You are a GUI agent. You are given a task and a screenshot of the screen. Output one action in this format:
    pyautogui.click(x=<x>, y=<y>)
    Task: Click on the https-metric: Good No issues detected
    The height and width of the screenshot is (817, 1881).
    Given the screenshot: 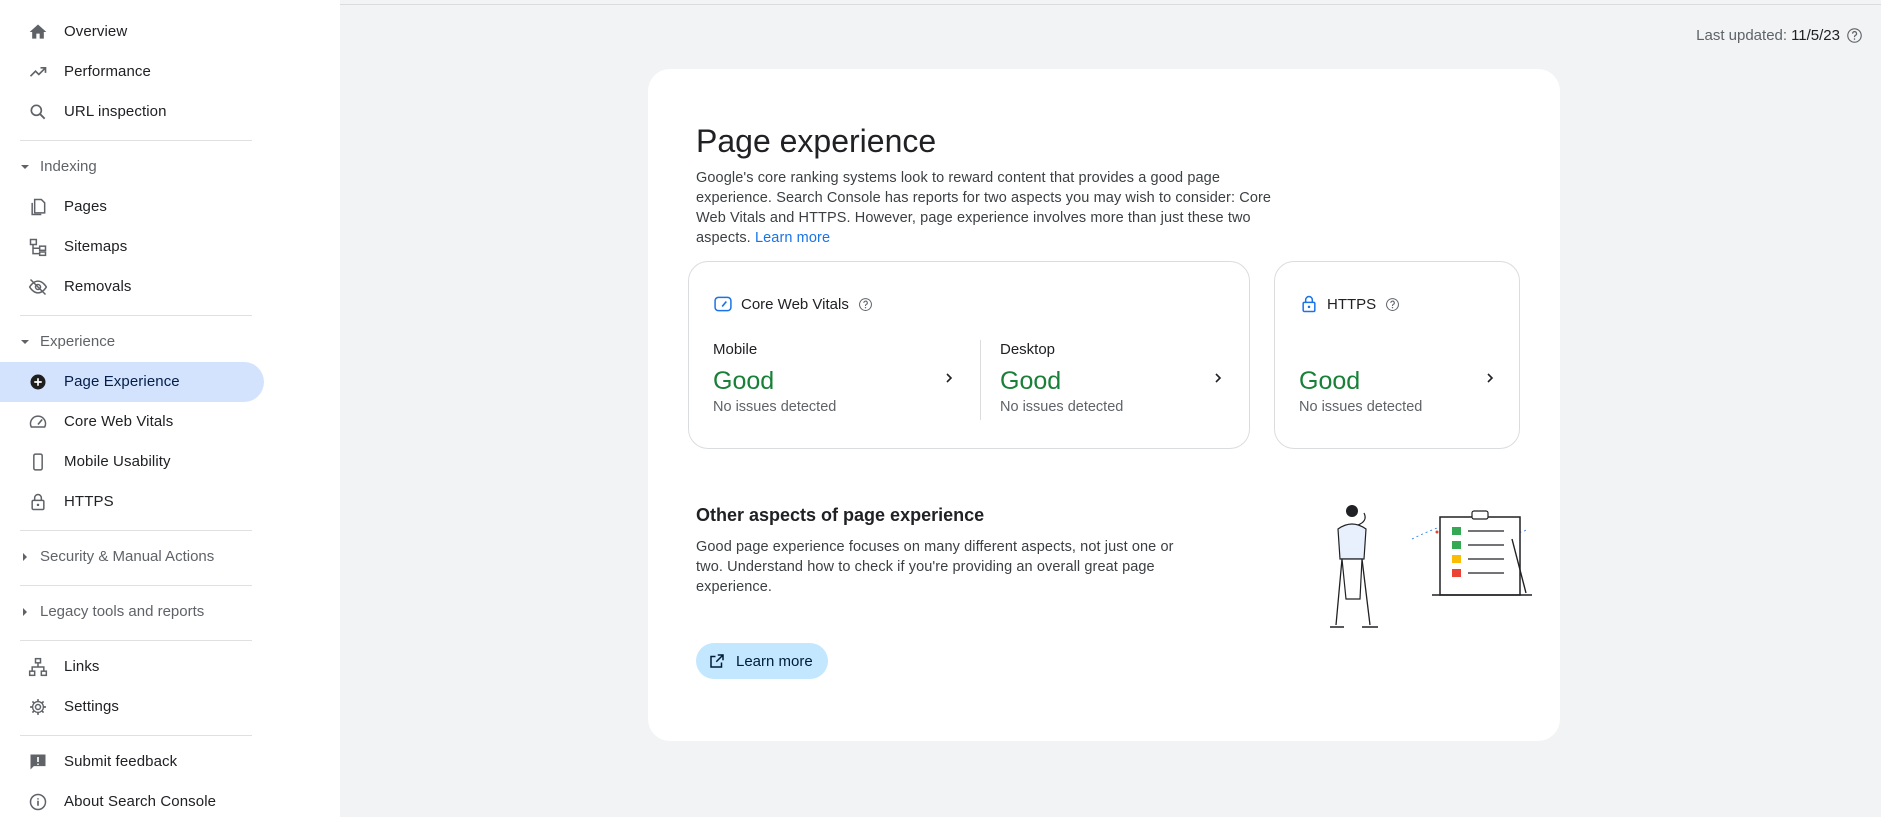 What is the action you would take?
    pyautogui.click(x=1399, y=378)
    